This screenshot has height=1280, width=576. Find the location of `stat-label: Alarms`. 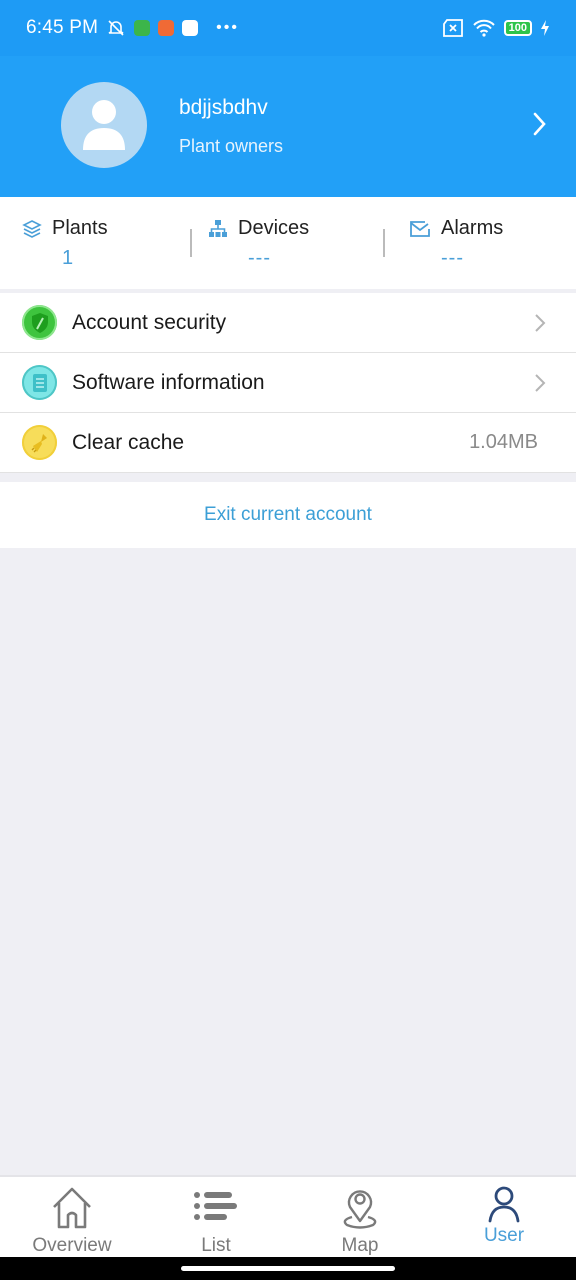

stat-label: Alarms is located at coordinates (472, 228).